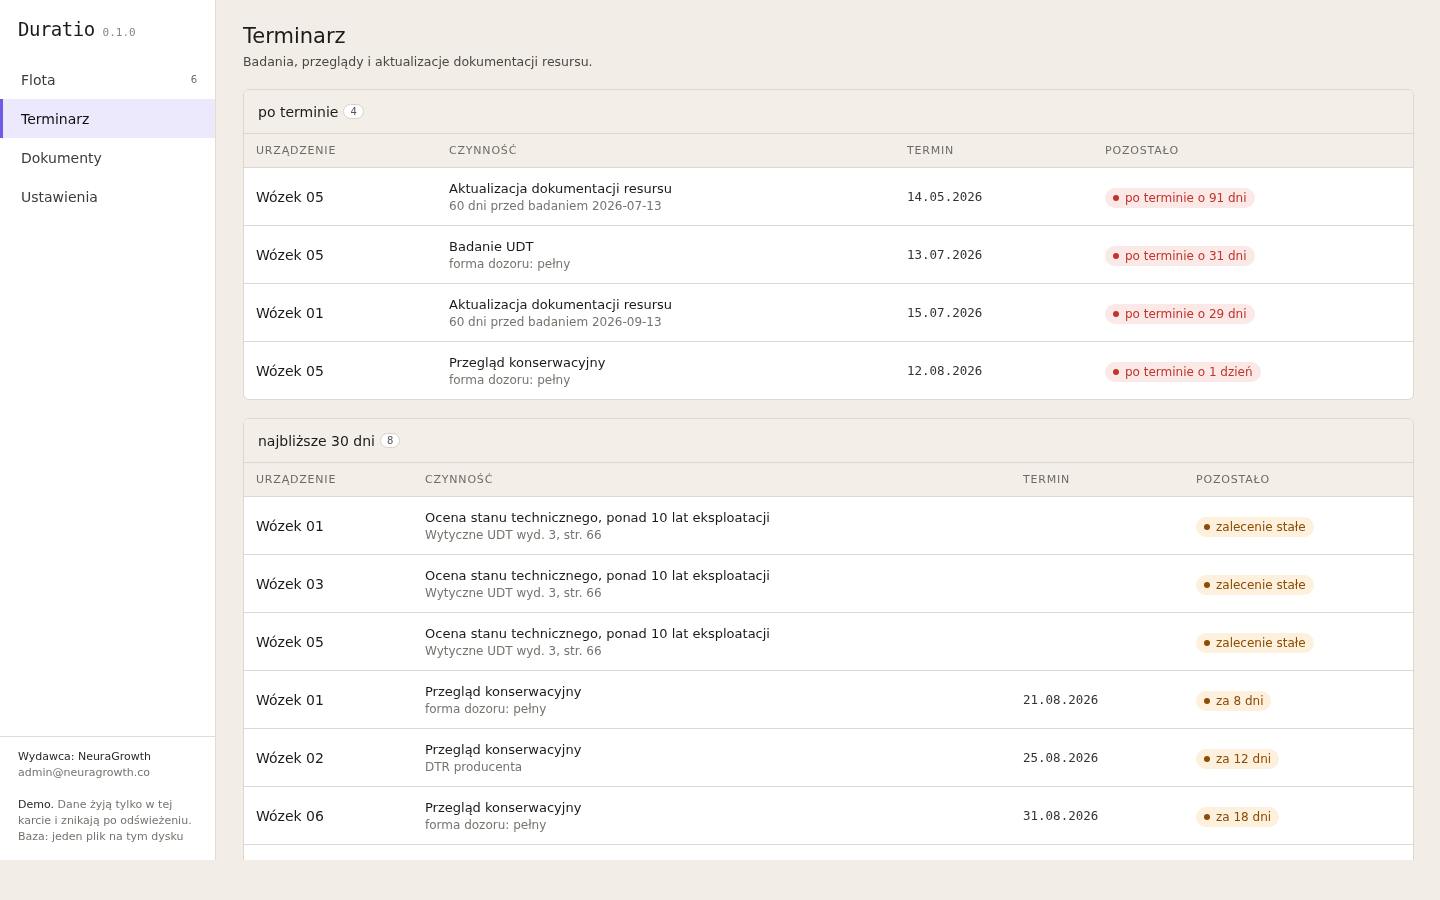 The image size is (1440, 900). Describe the element at coordinates (290, 815) in the screenshot. I see `device-cell-text: Wózek 06` at that location.